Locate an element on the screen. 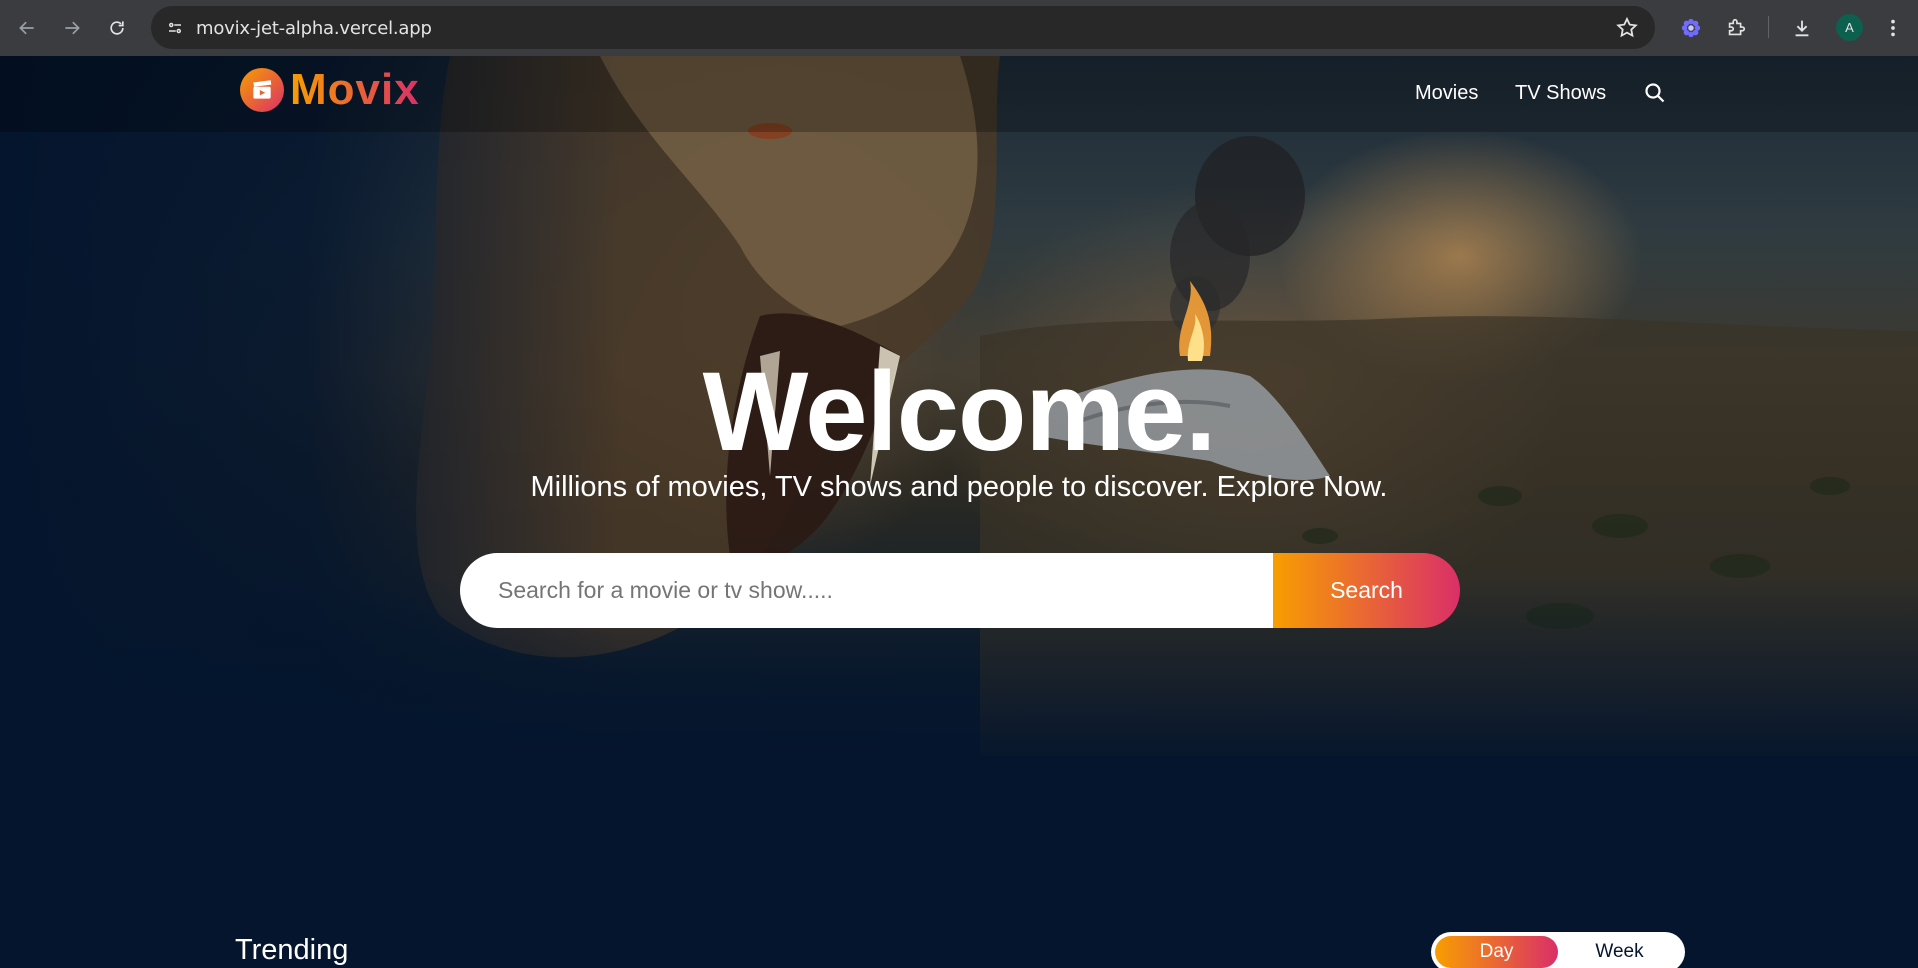  browser-toolbar: movix-jet-alpha.vercel.app A is located at coordinates (959, 28).